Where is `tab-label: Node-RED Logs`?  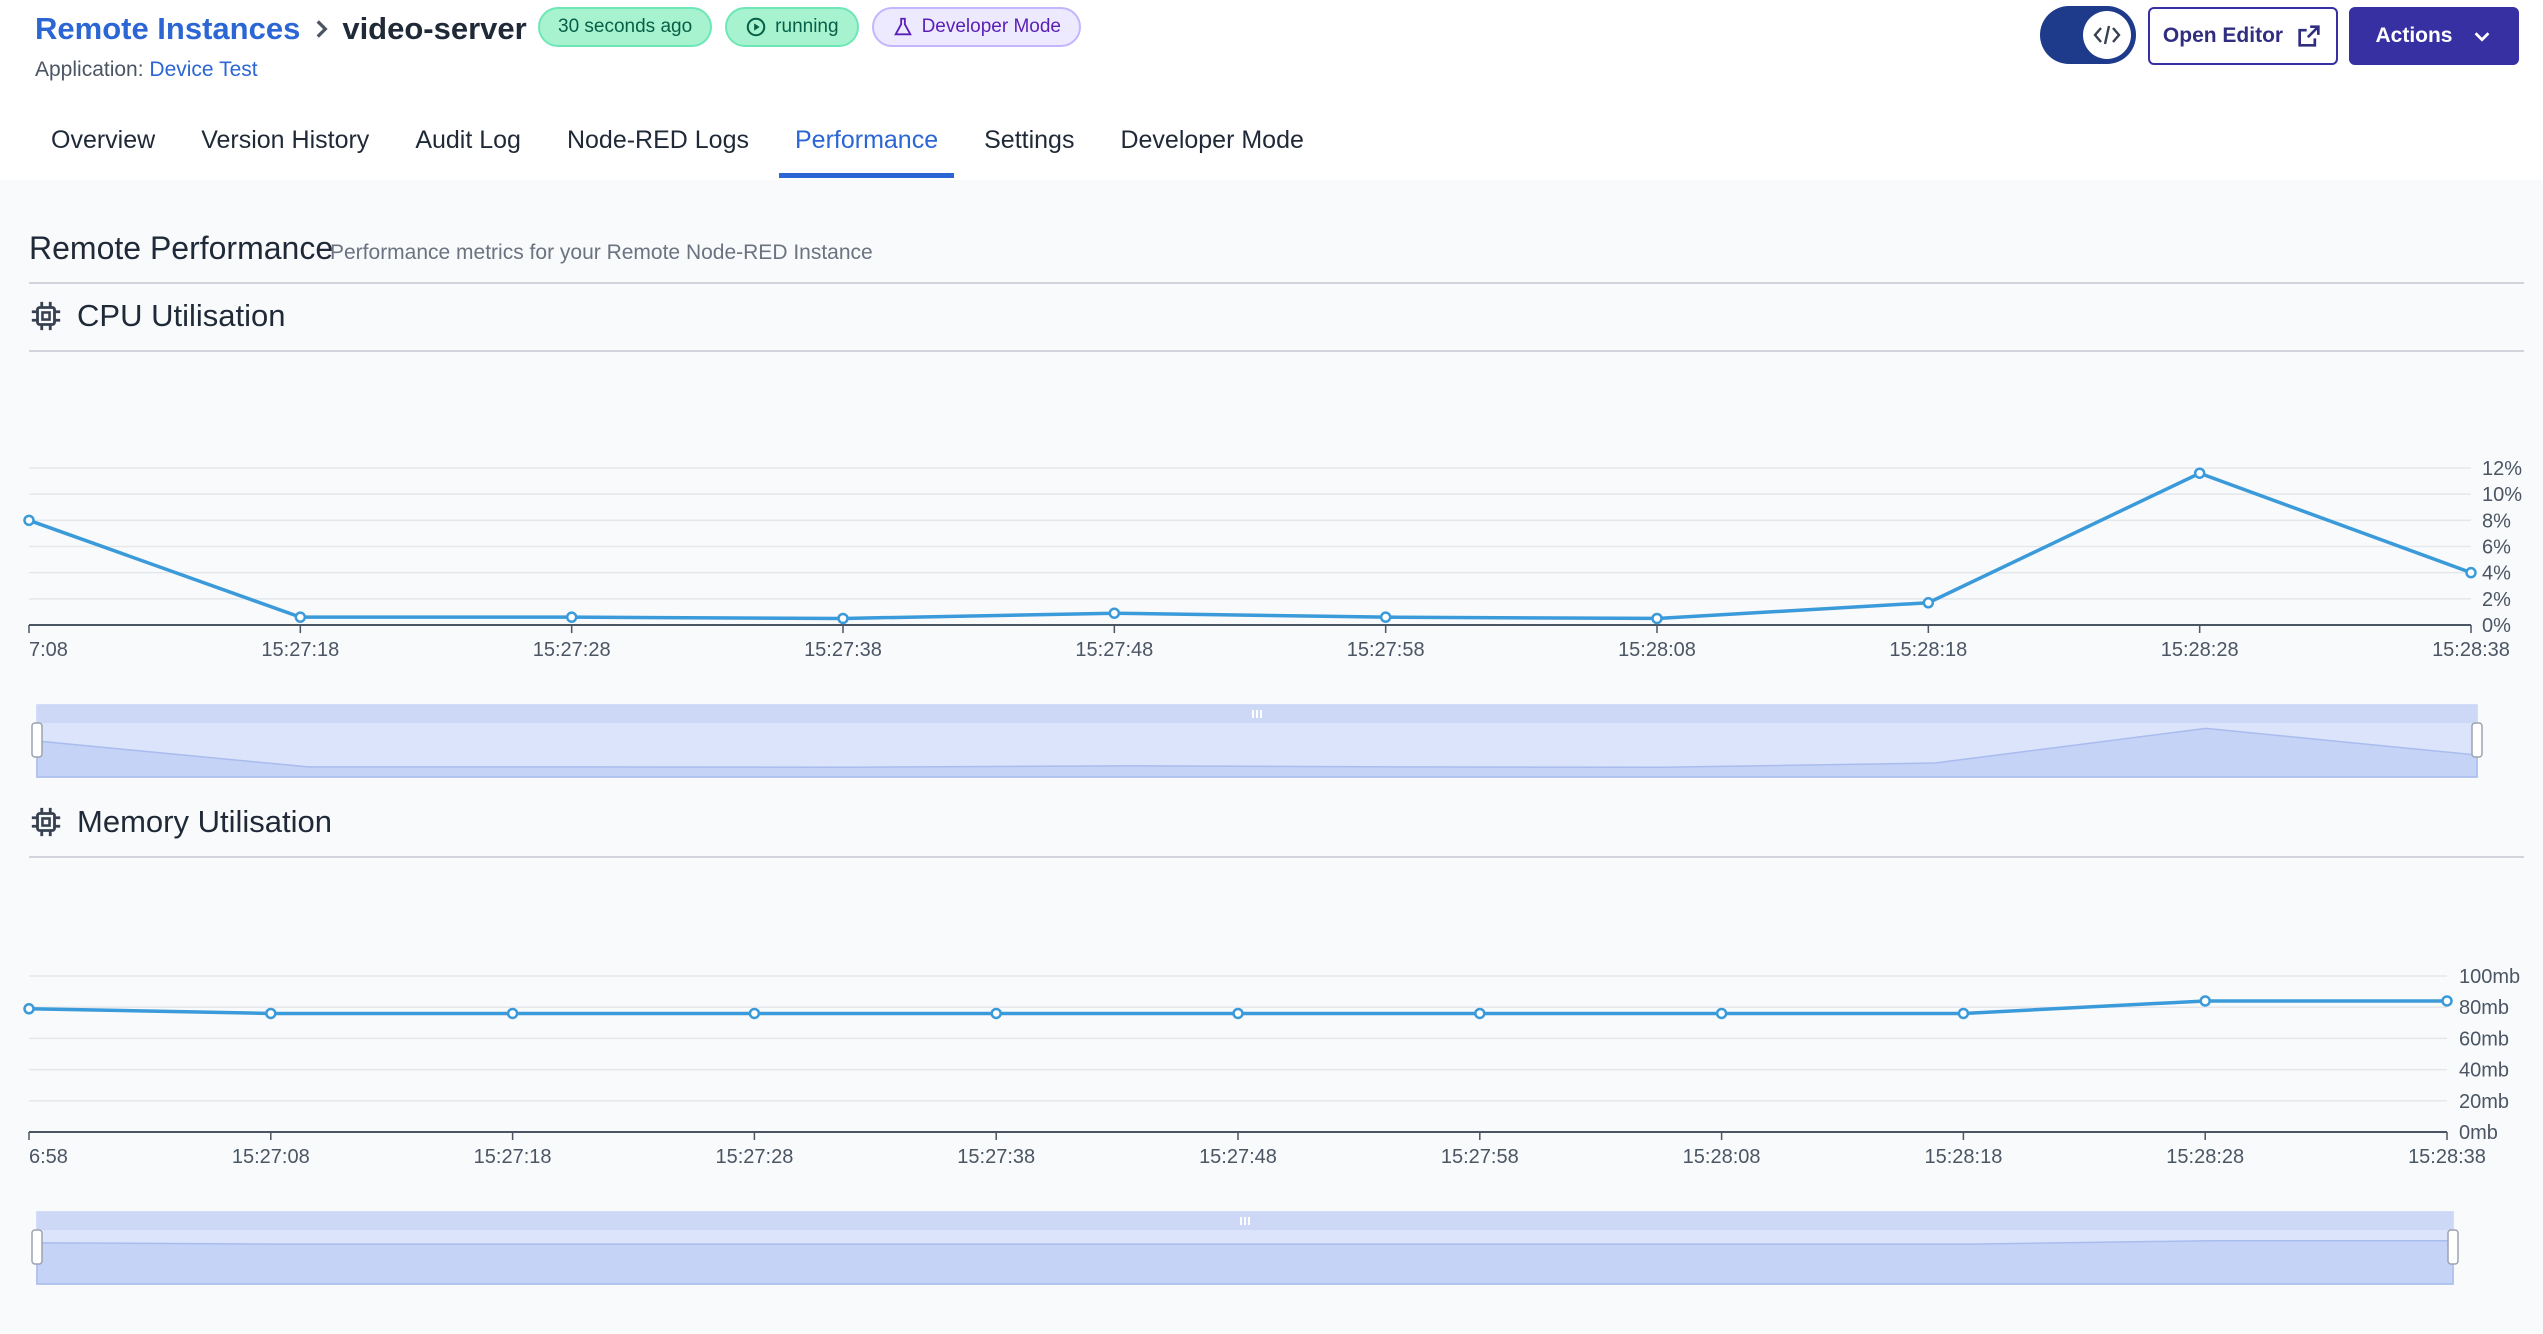 tab-label: Node-RED Logs is located at coordinates (657, 140).